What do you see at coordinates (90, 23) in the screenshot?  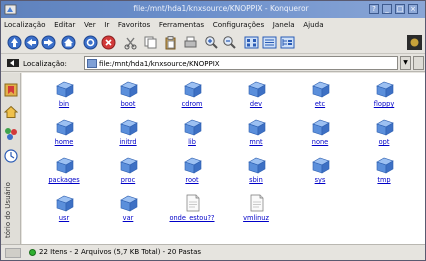 I see `menu-ver: Ver` at bounding box center [90, 23].